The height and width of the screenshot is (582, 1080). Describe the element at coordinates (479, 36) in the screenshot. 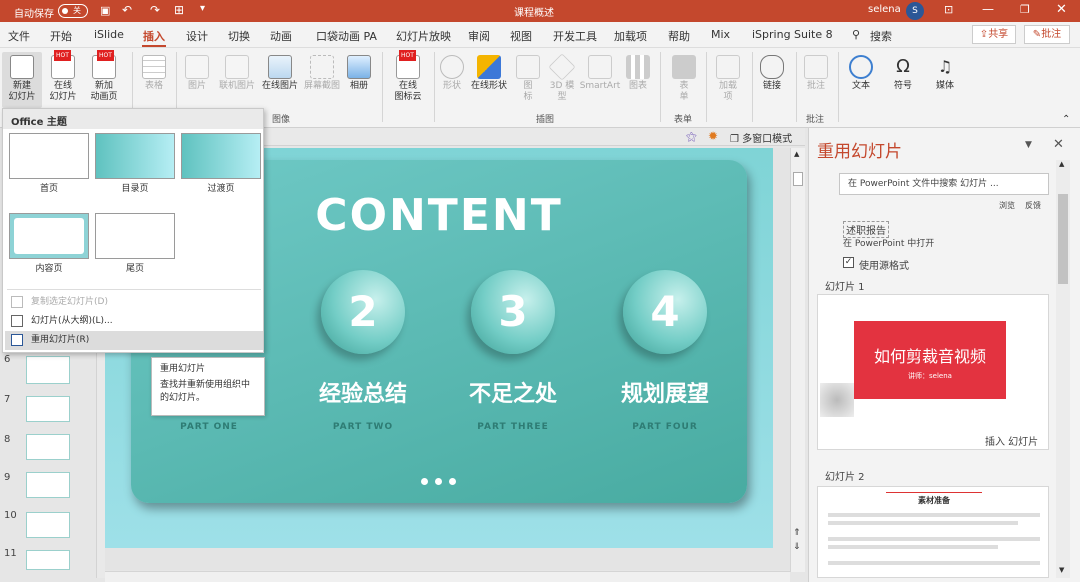

I see `tab-review: 审阅` at that location.